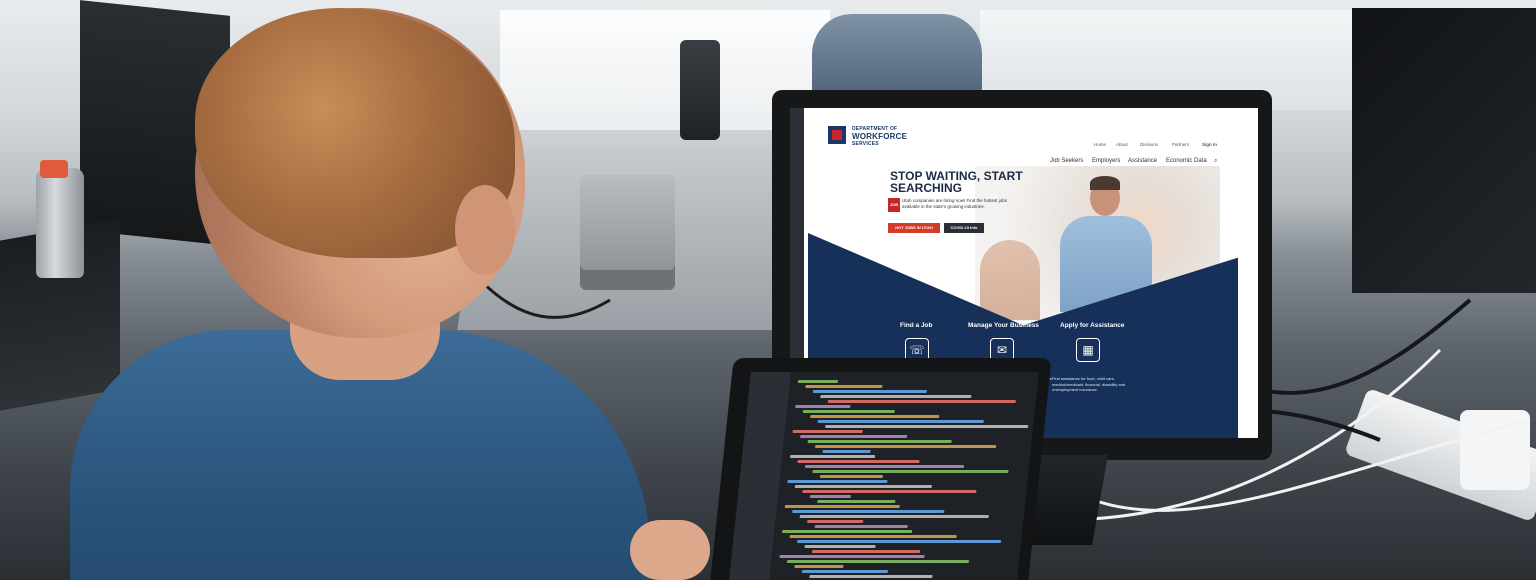 This screenshot has height=580, width=1536. What do you see at coordinates (1010, 280) in the screenshot?
I see `hero-background-person` at bounding box center [1010, 280].